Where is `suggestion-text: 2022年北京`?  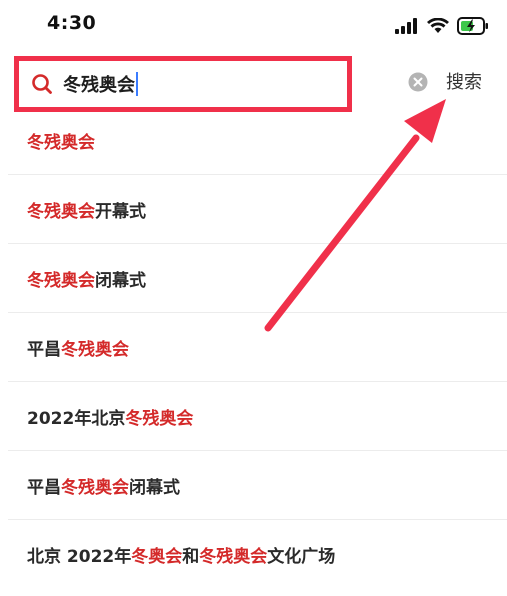
suggestion-text: 2022年北京 is located at coordinates (76, 419).